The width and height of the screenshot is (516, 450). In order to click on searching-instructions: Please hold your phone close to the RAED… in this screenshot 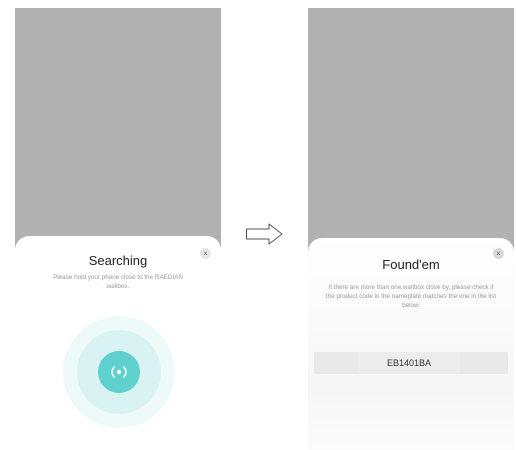, I will do `click(118, 282)`.